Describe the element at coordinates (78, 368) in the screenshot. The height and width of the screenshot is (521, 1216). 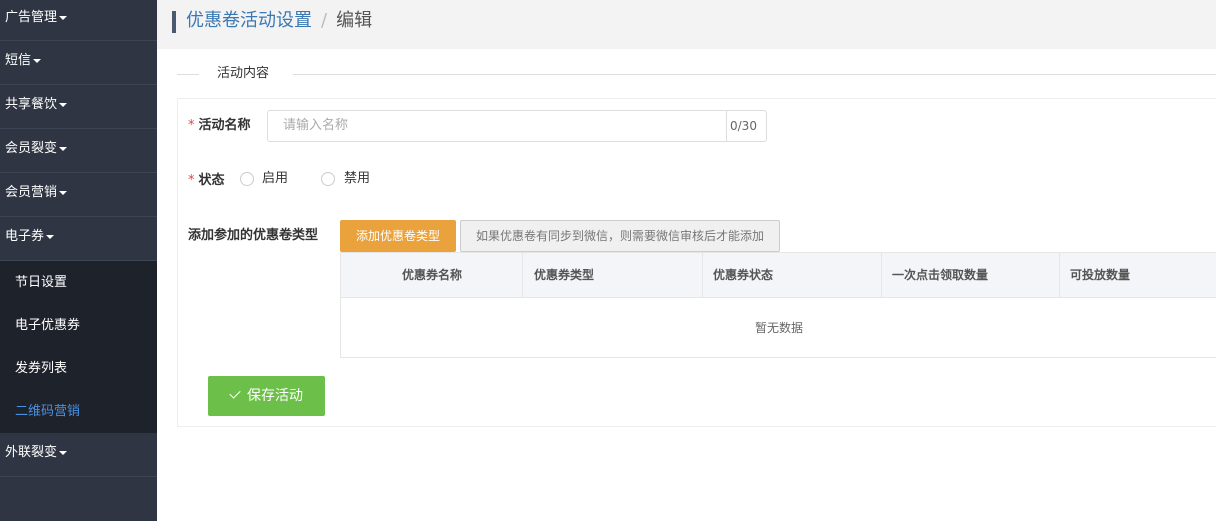
I see `sidebar-subitem-issue-list: 发券列表` at that location.